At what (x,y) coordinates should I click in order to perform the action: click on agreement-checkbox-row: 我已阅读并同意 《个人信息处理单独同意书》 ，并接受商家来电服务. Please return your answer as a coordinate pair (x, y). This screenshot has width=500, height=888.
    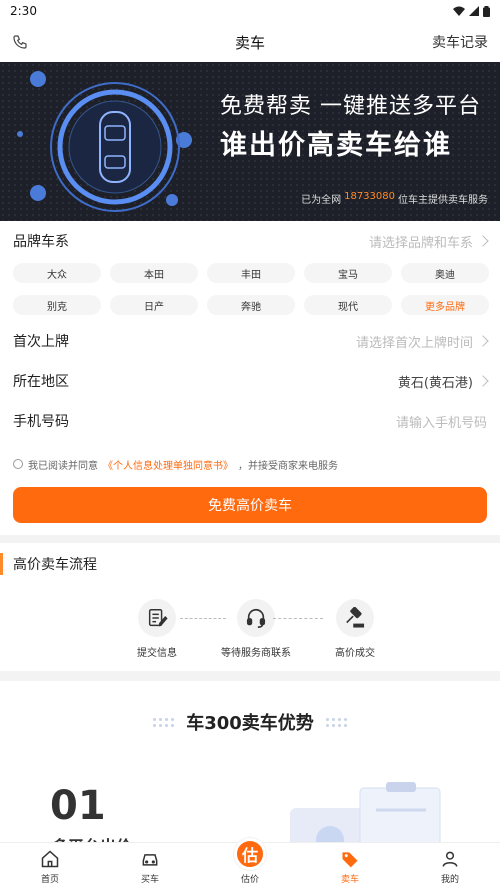
    Looking at the image, I should click on (250, 464).